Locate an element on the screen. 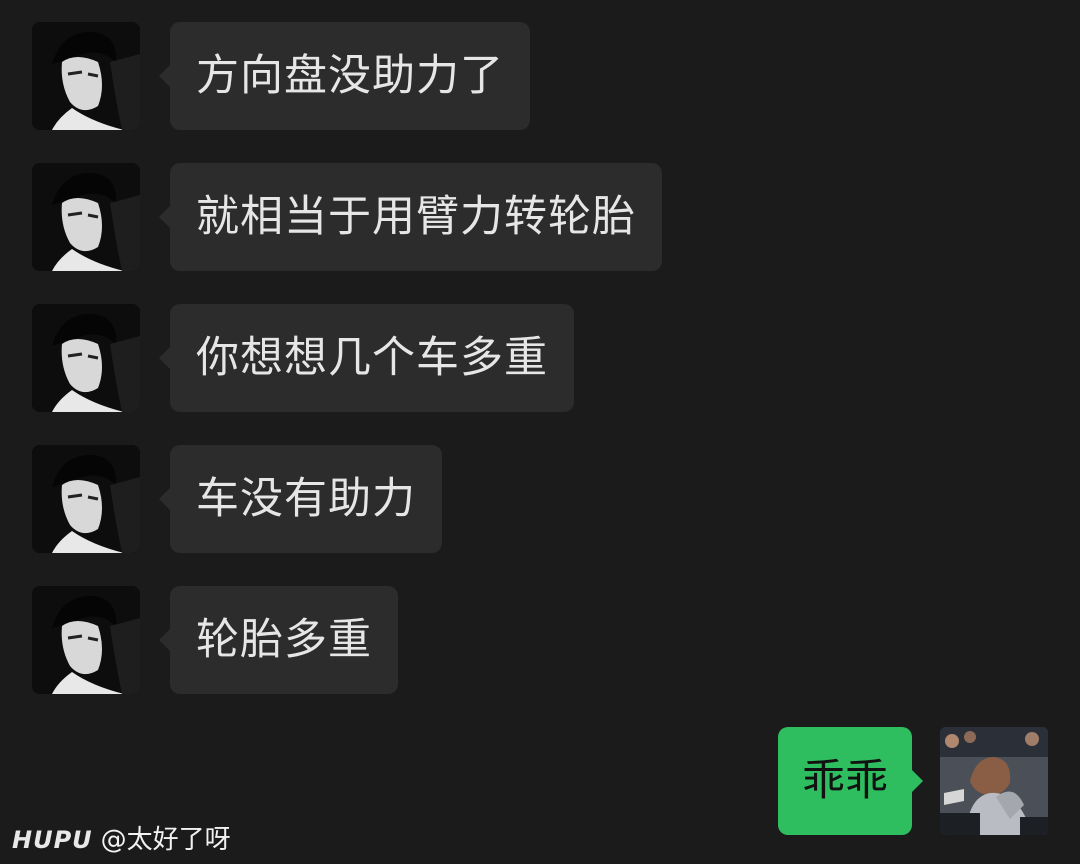  message-row: 就相当于用臂力转轮胎 is located at coordinates (347, 217).